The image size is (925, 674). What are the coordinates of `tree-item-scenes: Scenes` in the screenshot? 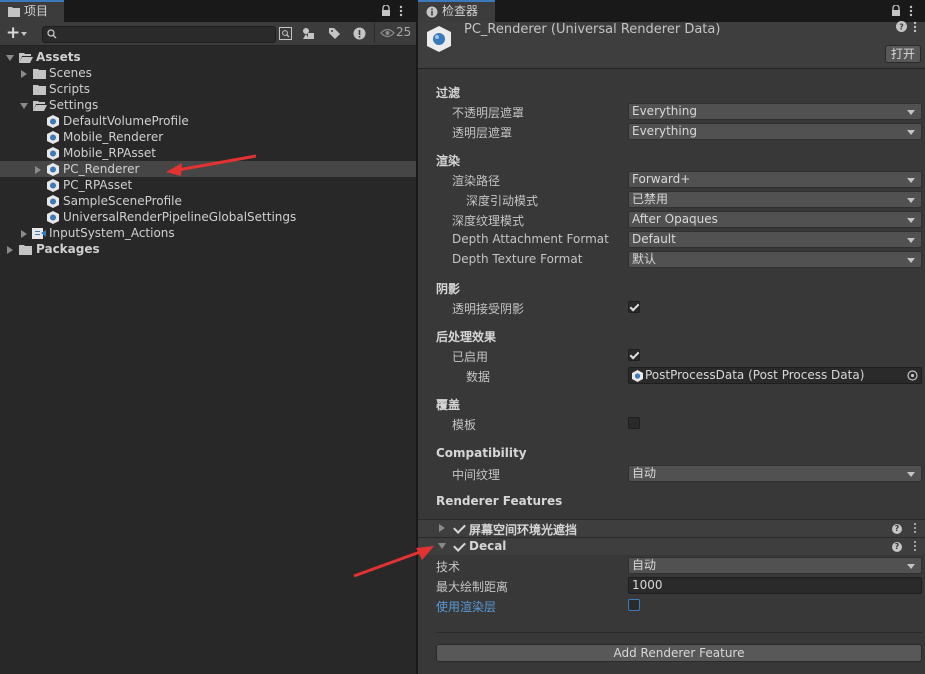 It's located at (208, 73).